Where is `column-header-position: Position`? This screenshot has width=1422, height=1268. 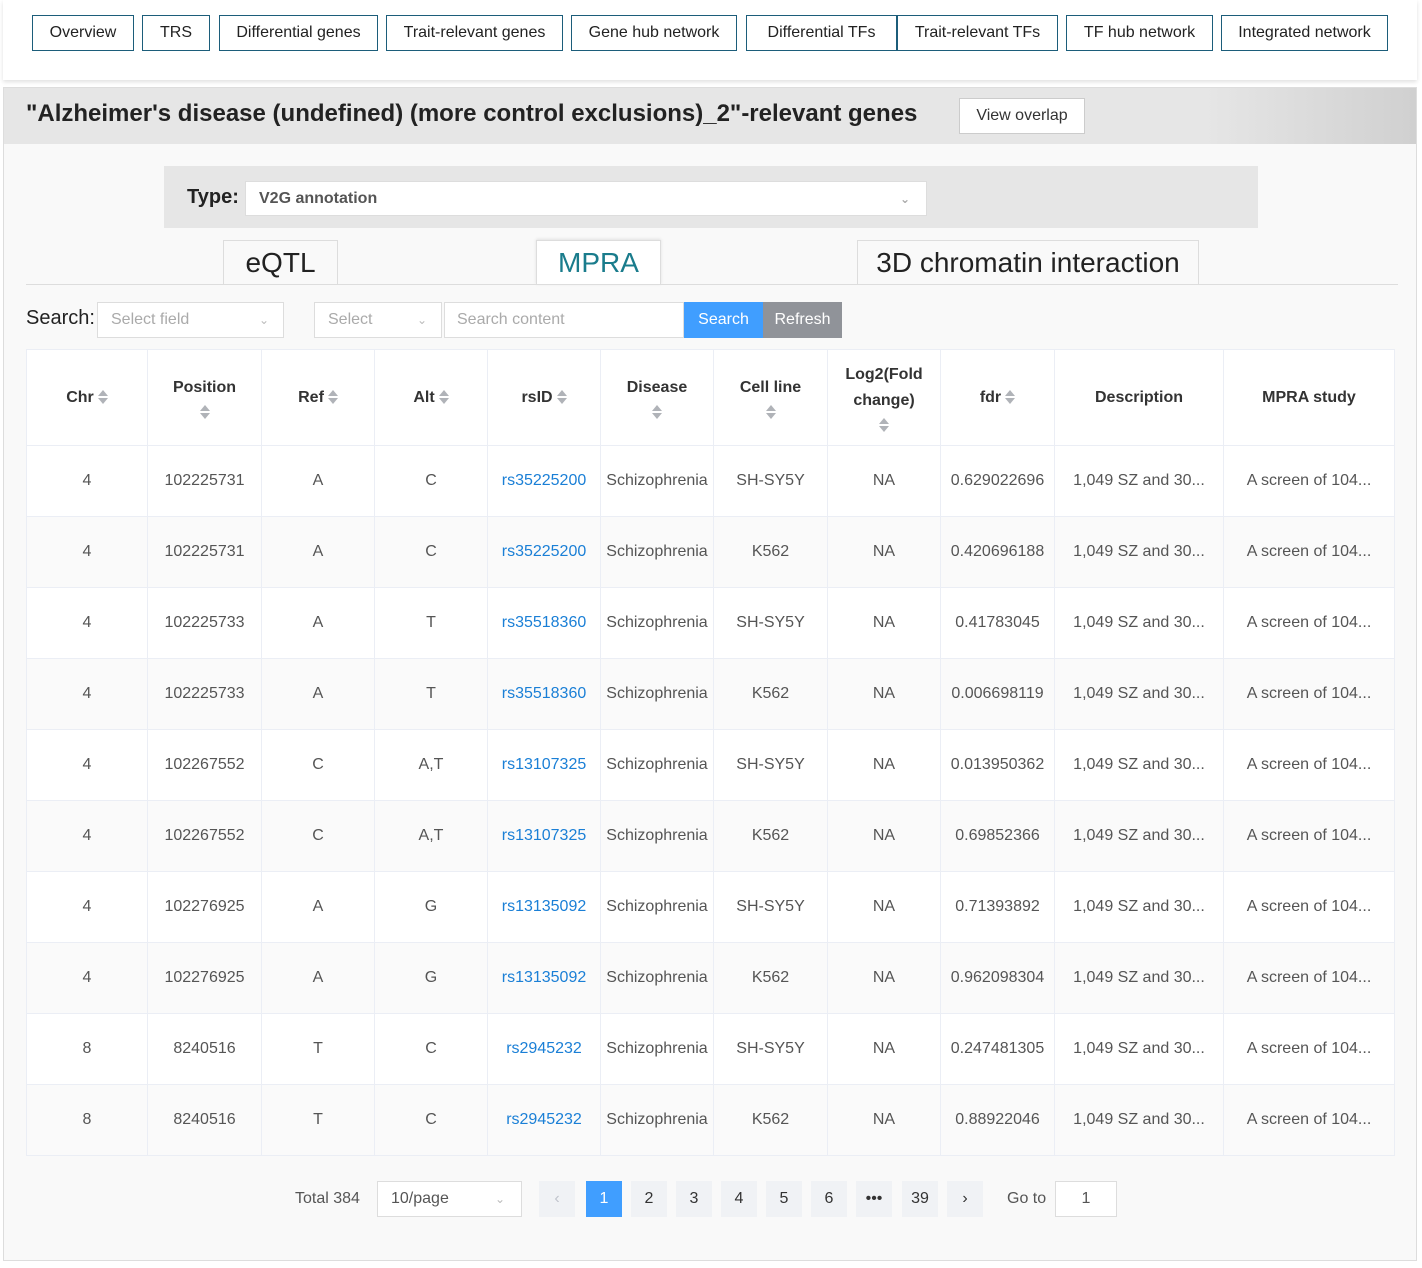
column-header-position: Position is located at coordinates (204, 397).